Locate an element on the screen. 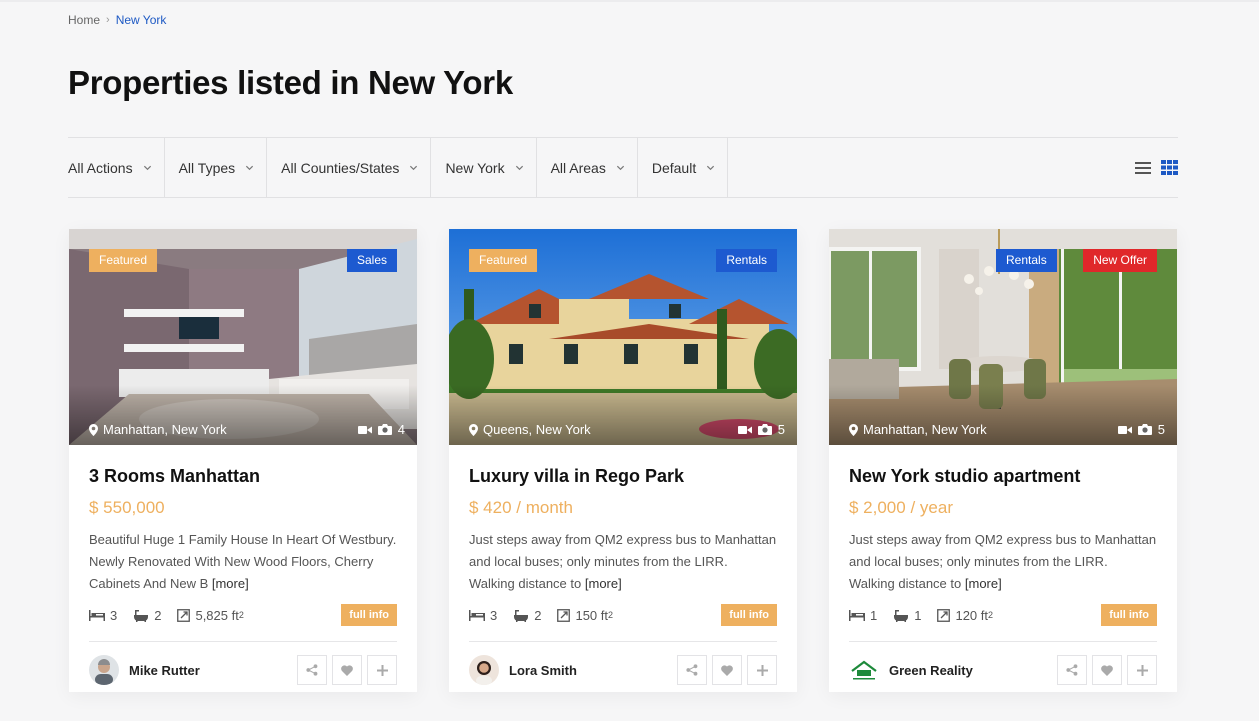 The image size is (1259, 721). area-value: 5,825 ft is located at coordinates (217, 615).